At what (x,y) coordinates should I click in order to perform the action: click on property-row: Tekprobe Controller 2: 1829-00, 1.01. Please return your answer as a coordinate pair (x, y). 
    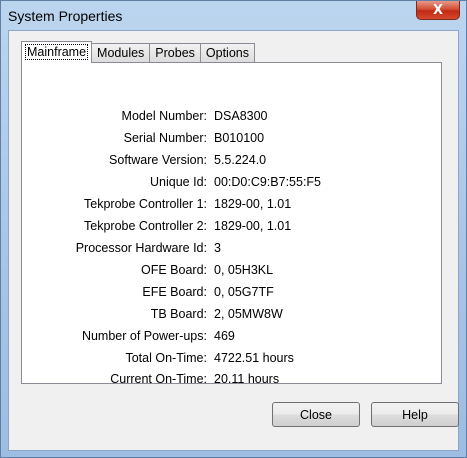
    Looking at the image, I should click on (231, 229).